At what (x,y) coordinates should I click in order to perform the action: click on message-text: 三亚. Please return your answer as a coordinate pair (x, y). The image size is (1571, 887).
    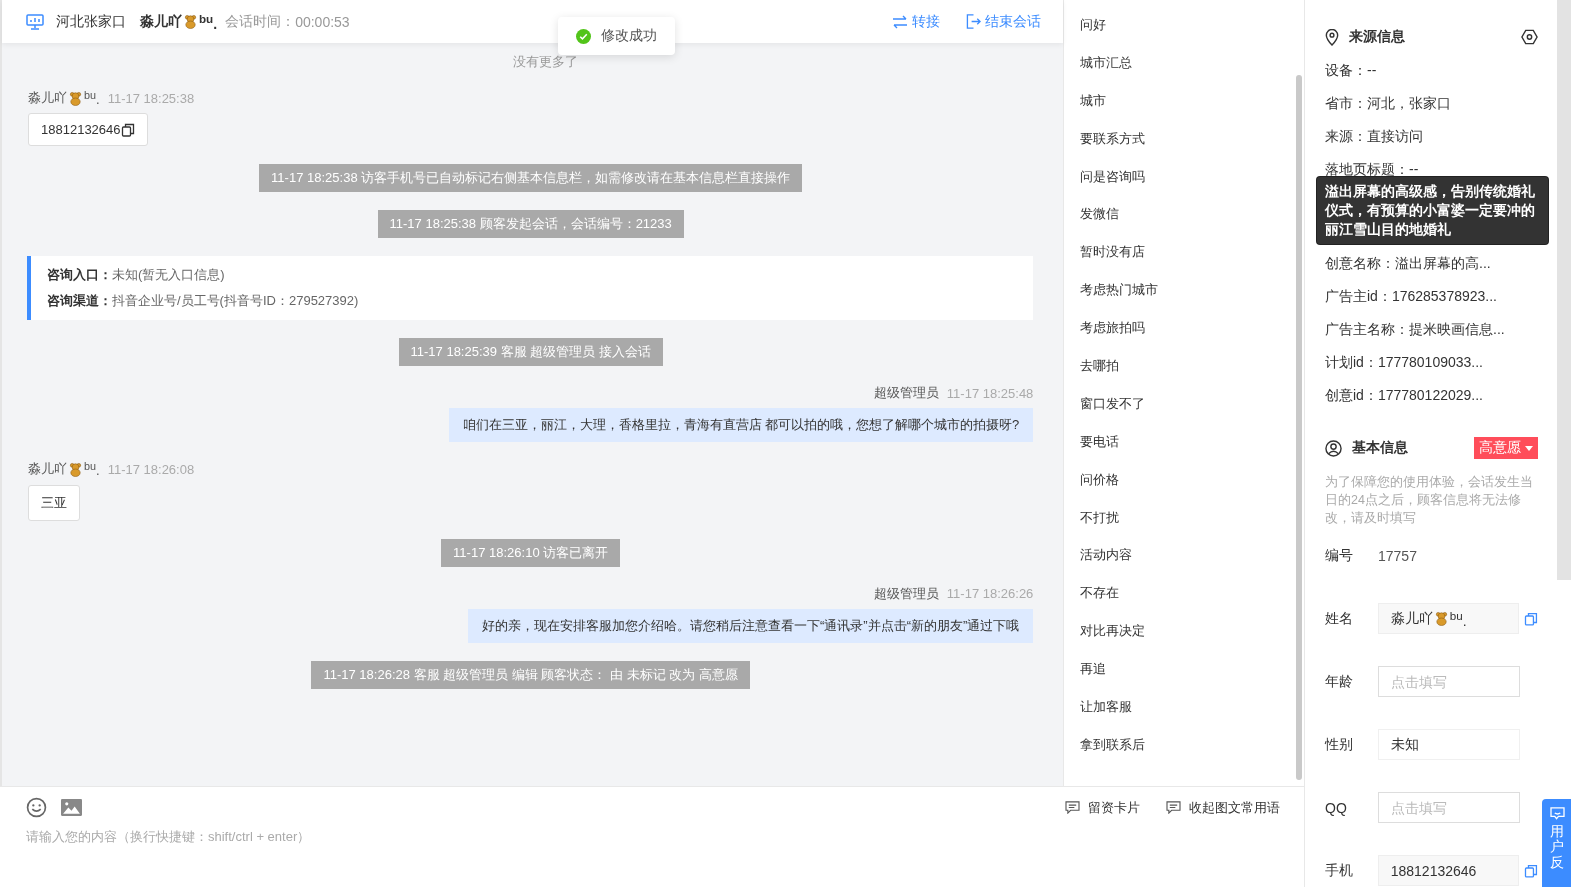
    Looking at the image, I should click on (54, 502).